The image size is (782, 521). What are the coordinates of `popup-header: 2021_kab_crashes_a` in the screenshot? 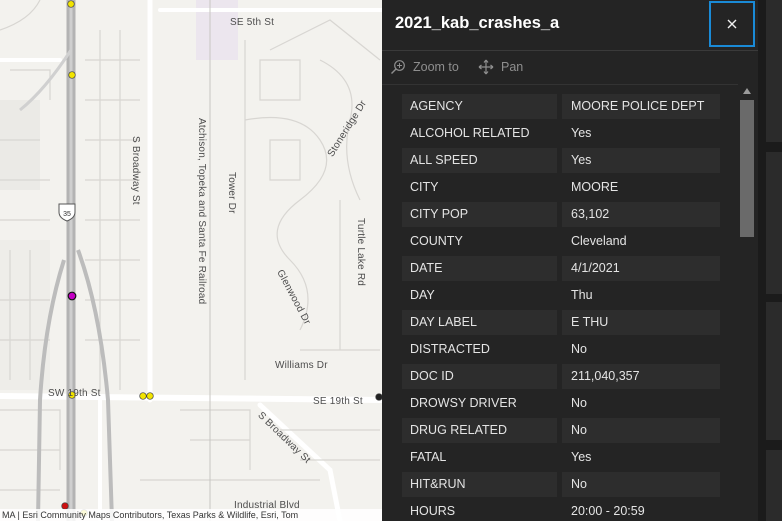 It's located at (570, 25).